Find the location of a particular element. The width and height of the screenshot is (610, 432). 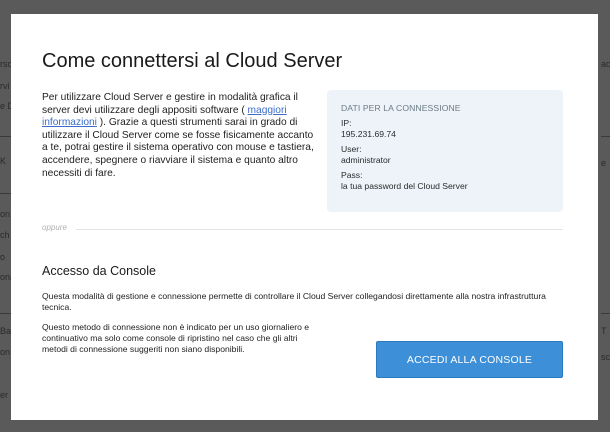

bg-text-fragment: o is located at coordinates (3, 257).